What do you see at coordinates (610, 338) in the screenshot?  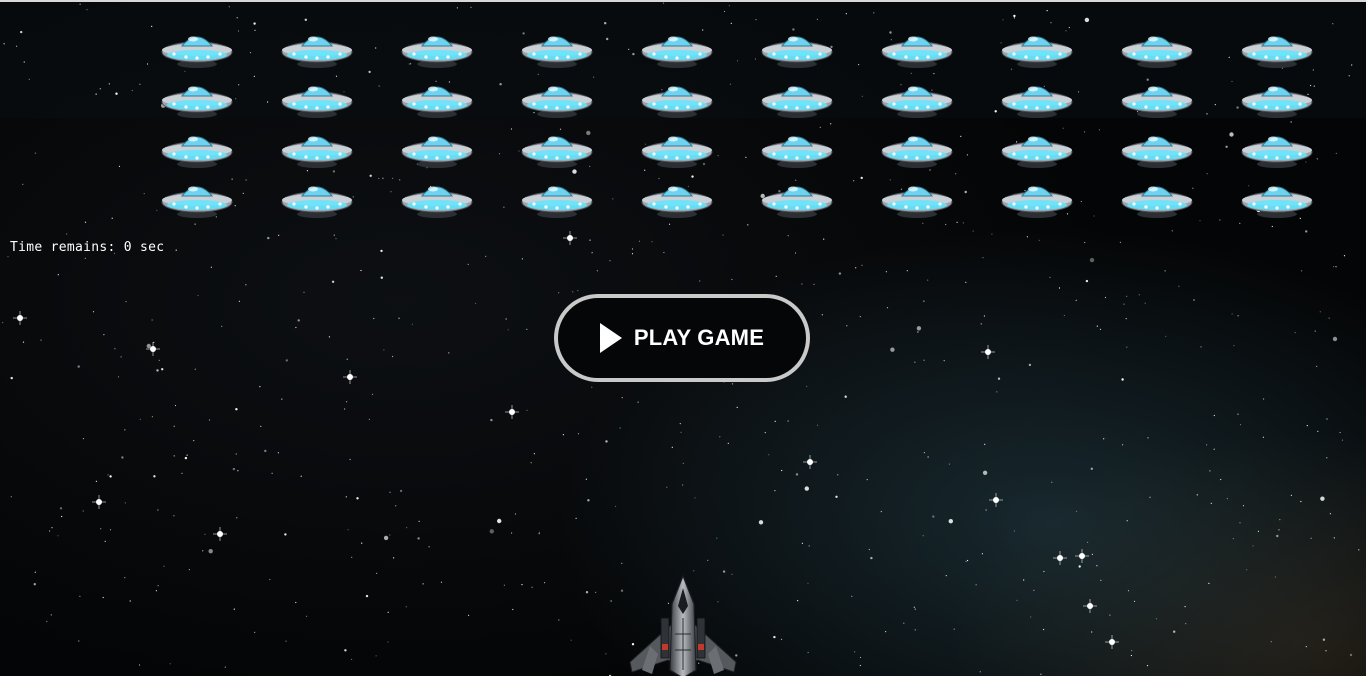 I see `play-triangle-icon` at bounding box center [610, 338].